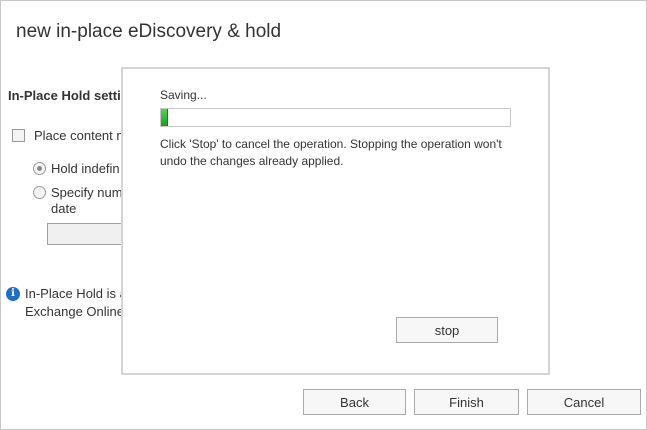 The image size is (647, 430). I want to click on info-icon: i, so click(13, 294).